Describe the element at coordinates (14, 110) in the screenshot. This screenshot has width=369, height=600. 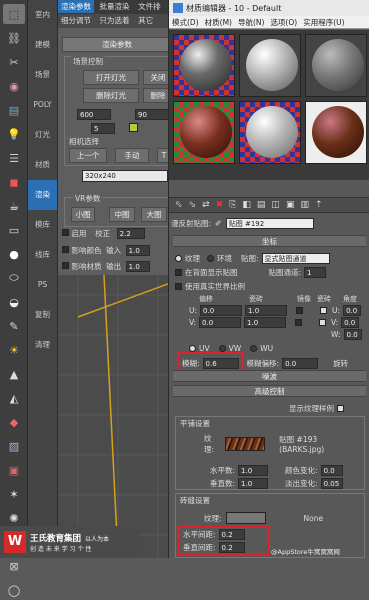
I see `layer-icon: ▤` at that location.